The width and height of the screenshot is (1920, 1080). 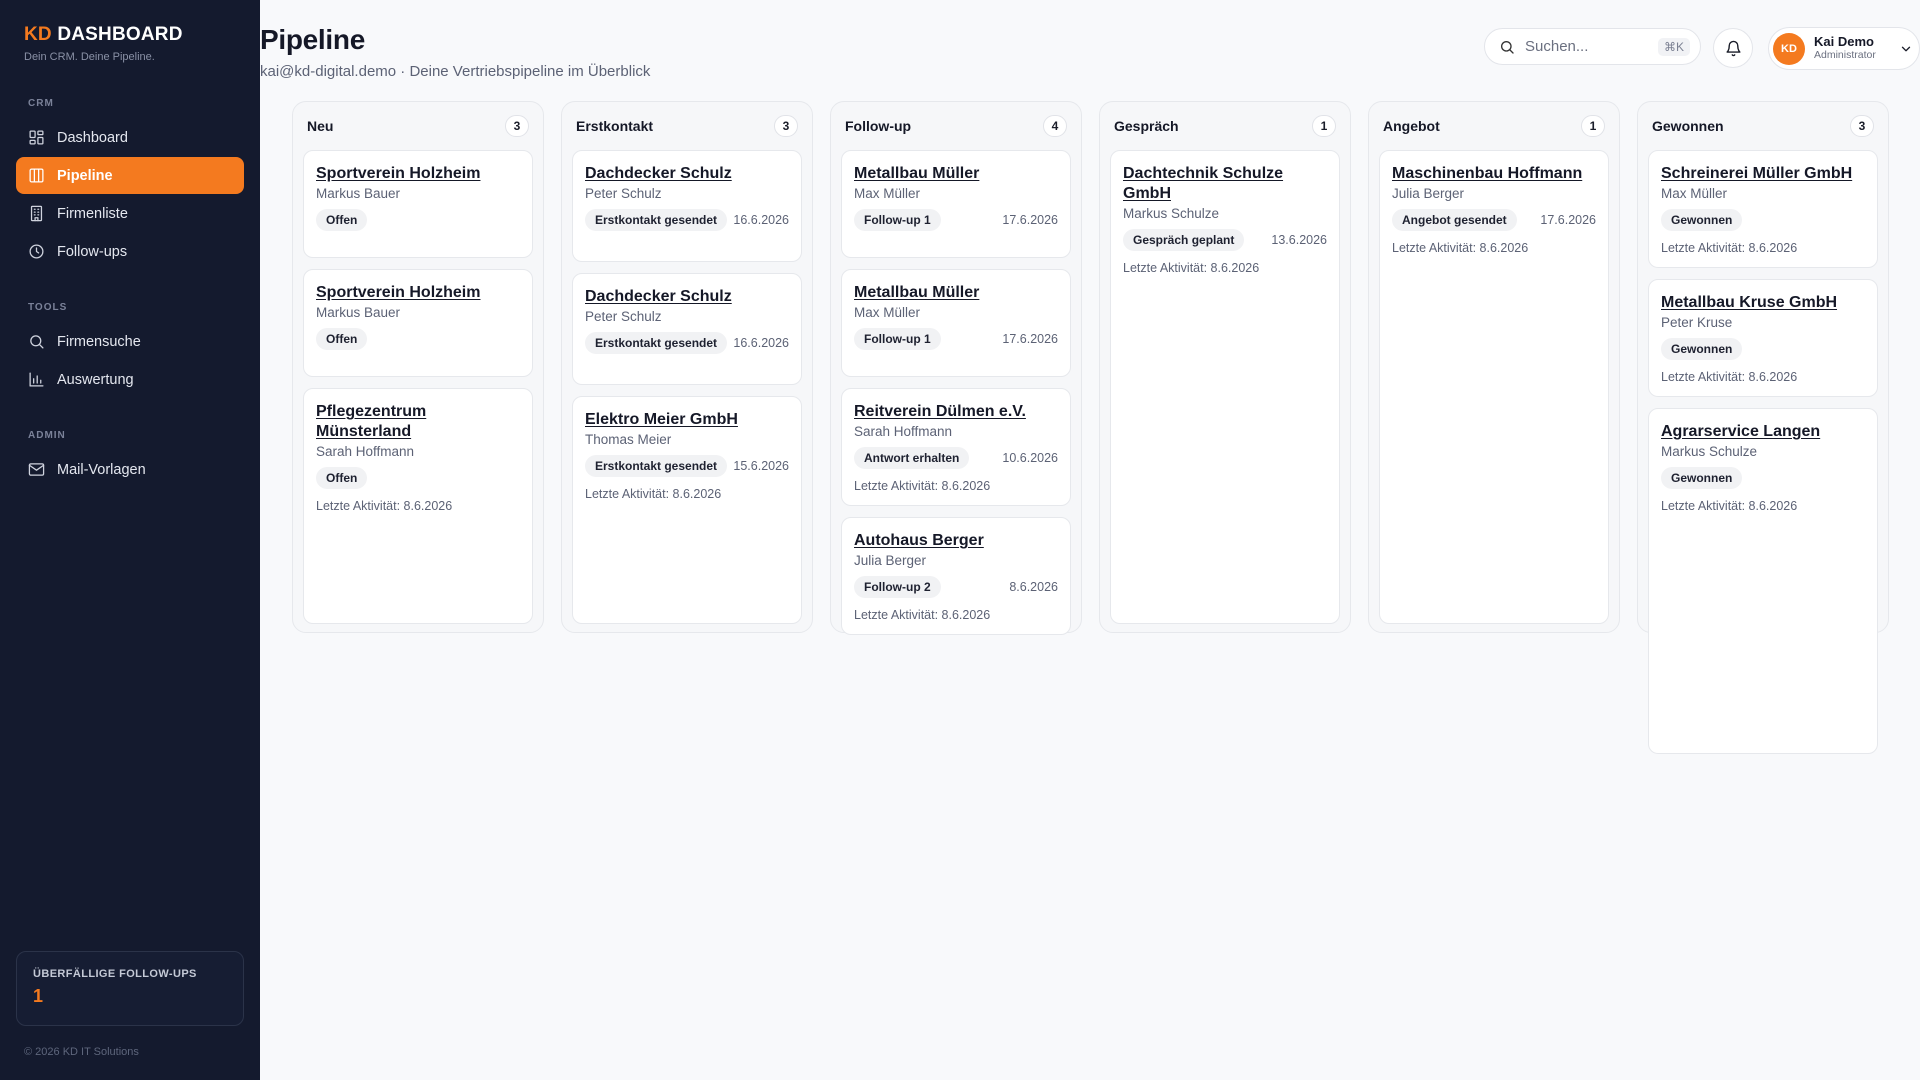 I want to click on sidebar-item-auswertung: Auswertung, so click(x=130, y=379).